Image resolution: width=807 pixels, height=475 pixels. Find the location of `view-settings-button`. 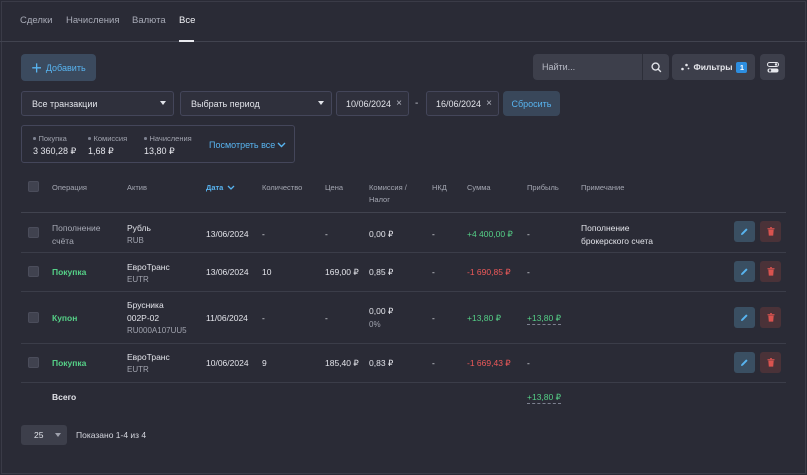

view-settings-button is located at coordinates (772, 67).